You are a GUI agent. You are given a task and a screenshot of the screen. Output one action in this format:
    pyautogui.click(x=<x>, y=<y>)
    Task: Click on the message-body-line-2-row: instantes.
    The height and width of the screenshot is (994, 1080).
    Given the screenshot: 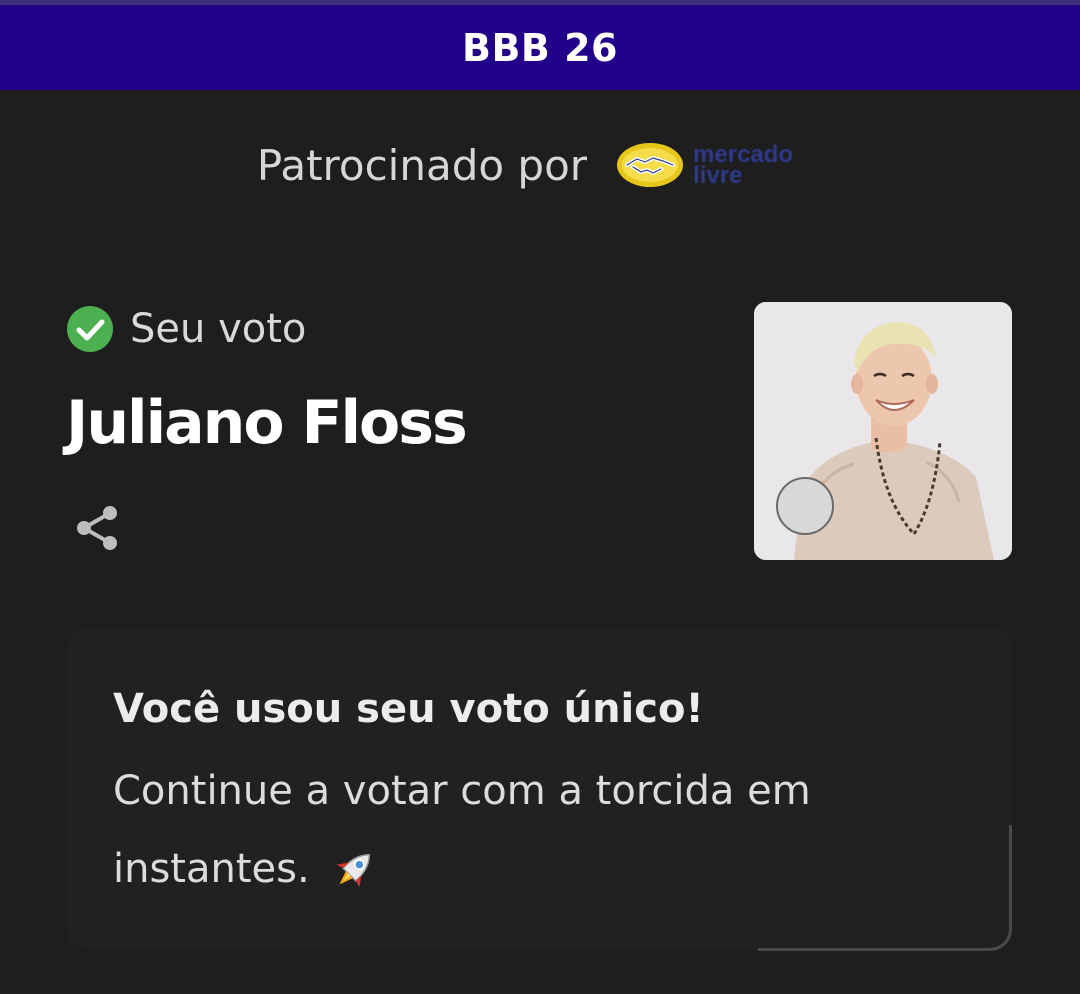 What is the action you would take?
    pyautogui.click(x=513, y=869)
    